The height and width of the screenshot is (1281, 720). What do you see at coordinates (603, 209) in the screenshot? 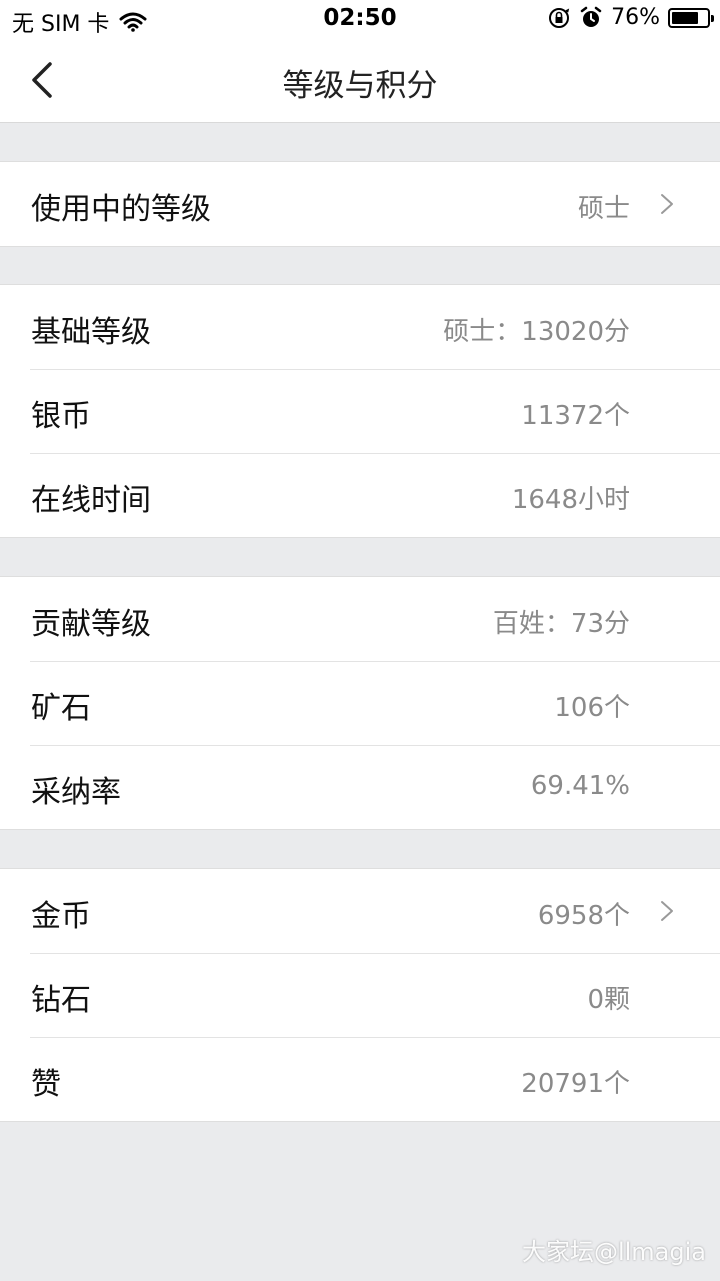
I see `row-value: 硕士` at bounding box center [603, 209].